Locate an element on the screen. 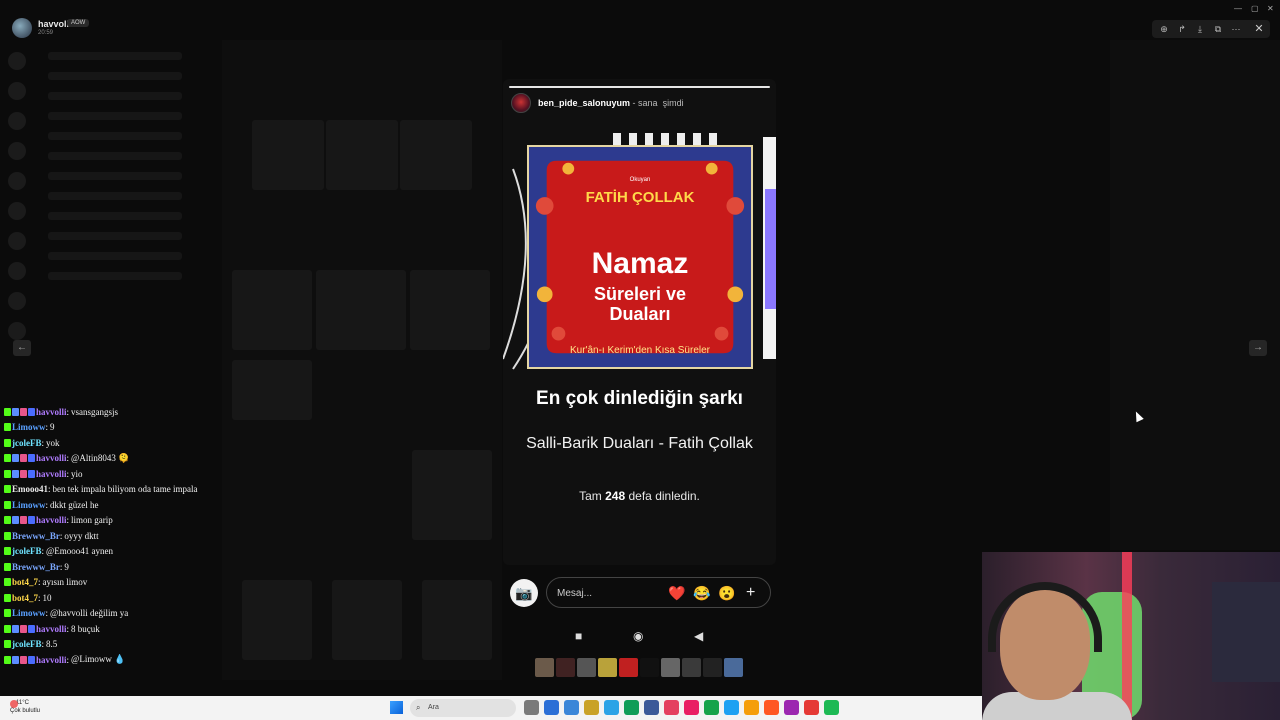 Image resolution: width=1280 pixels, height=720 pixels. open-external-icon: ⧉ is located at coordinates (1218, 29).